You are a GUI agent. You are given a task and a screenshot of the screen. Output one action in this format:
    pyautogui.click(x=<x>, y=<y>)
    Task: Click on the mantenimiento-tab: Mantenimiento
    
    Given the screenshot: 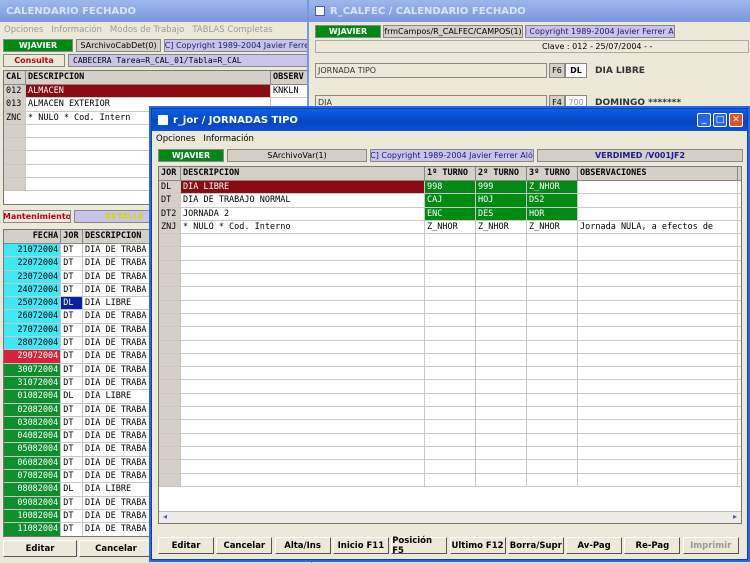 What is the action you would take?
    pyautogui.click(x=37, y=216)
    